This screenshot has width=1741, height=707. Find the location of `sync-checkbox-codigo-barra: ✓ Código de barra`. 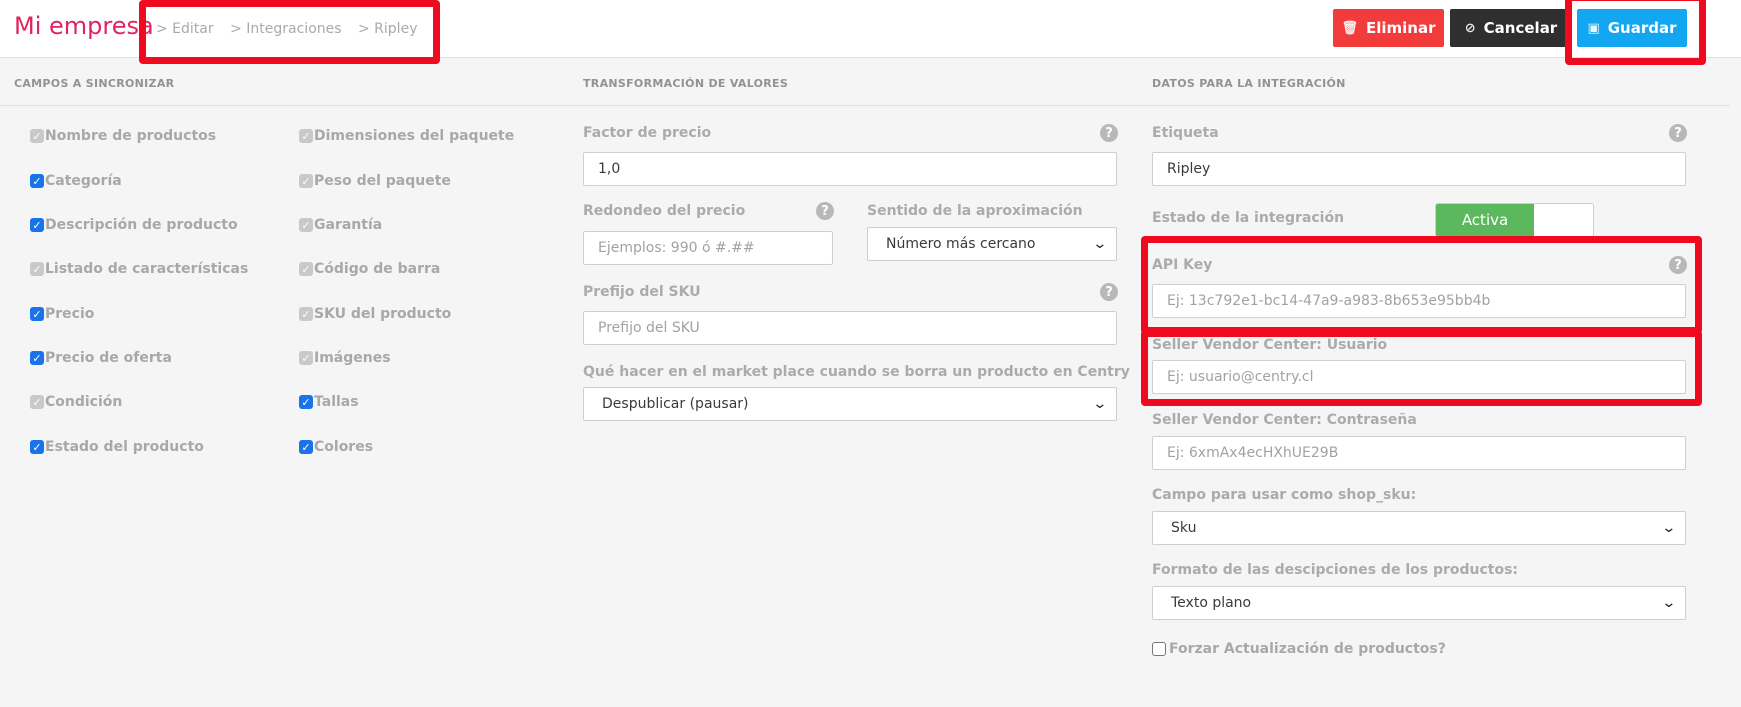

sync-checkbox-codigo-barra: ✓ Código de barra is located at coordinates (369, 269).